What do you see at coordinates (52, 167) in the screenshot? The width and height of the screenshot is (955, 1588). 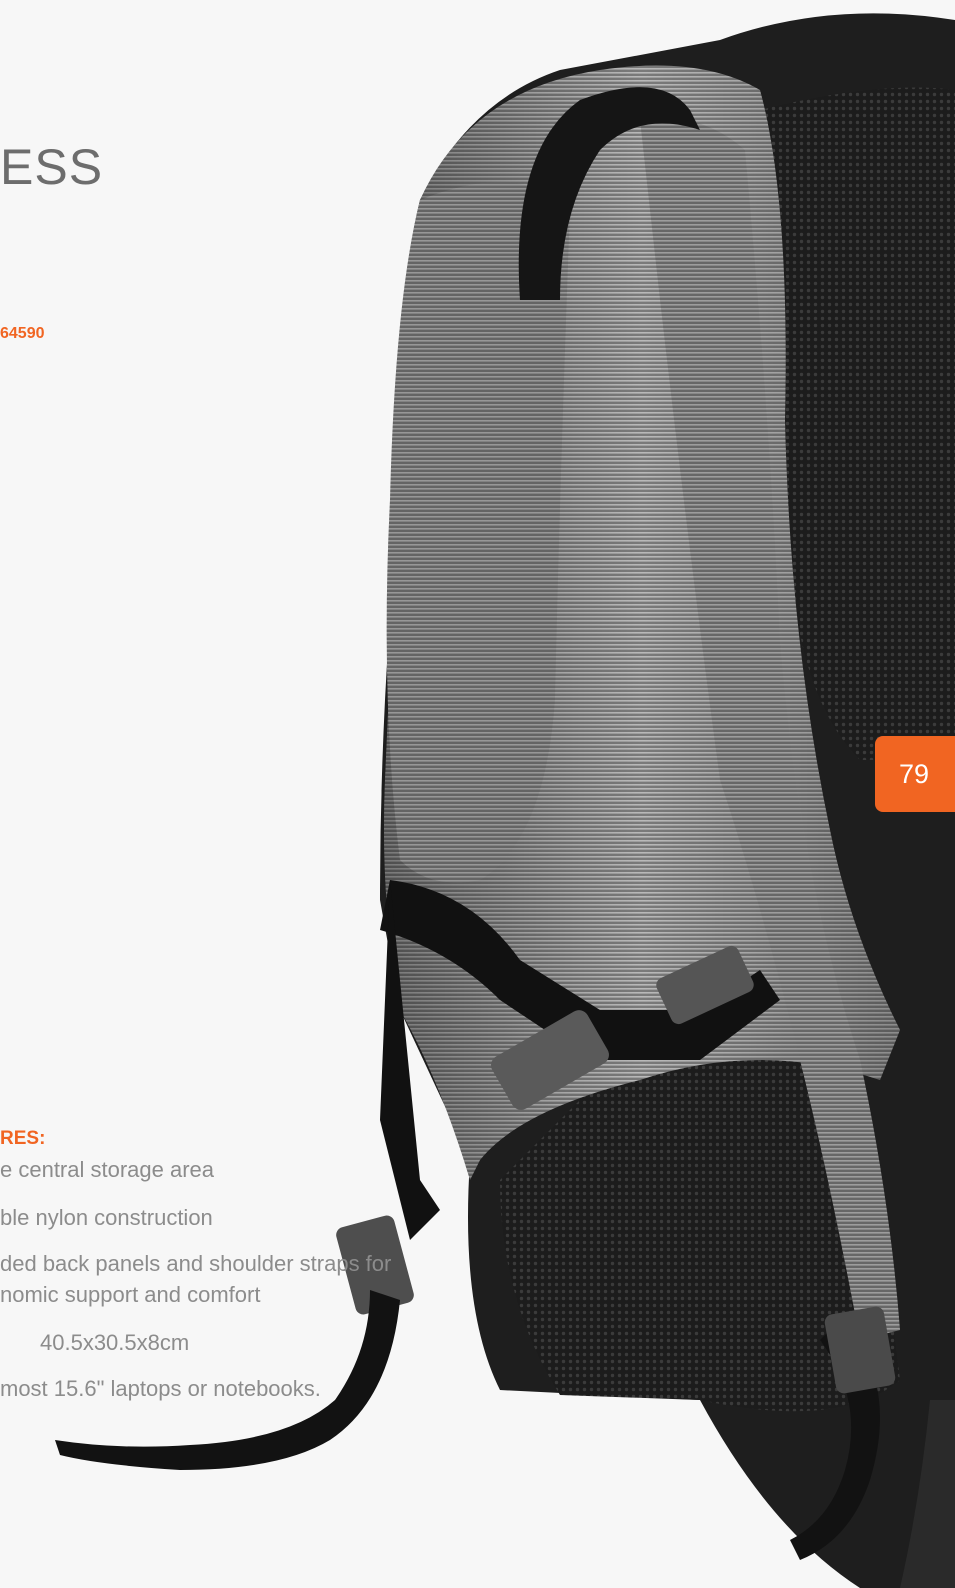 I see `product-title: ESS` at bounding box center [52, 167].